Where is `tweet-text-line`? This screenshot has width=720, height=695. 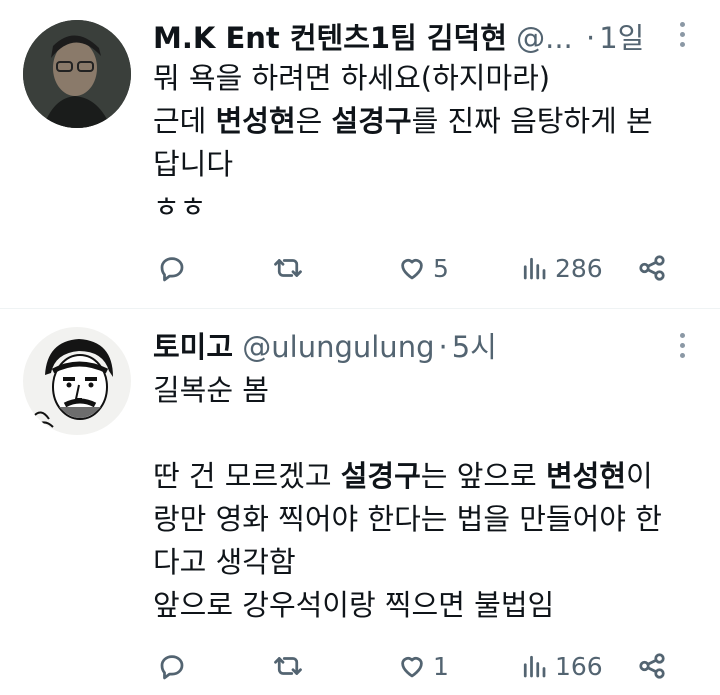
tweet-text-line is located at coordinates (421, 433).